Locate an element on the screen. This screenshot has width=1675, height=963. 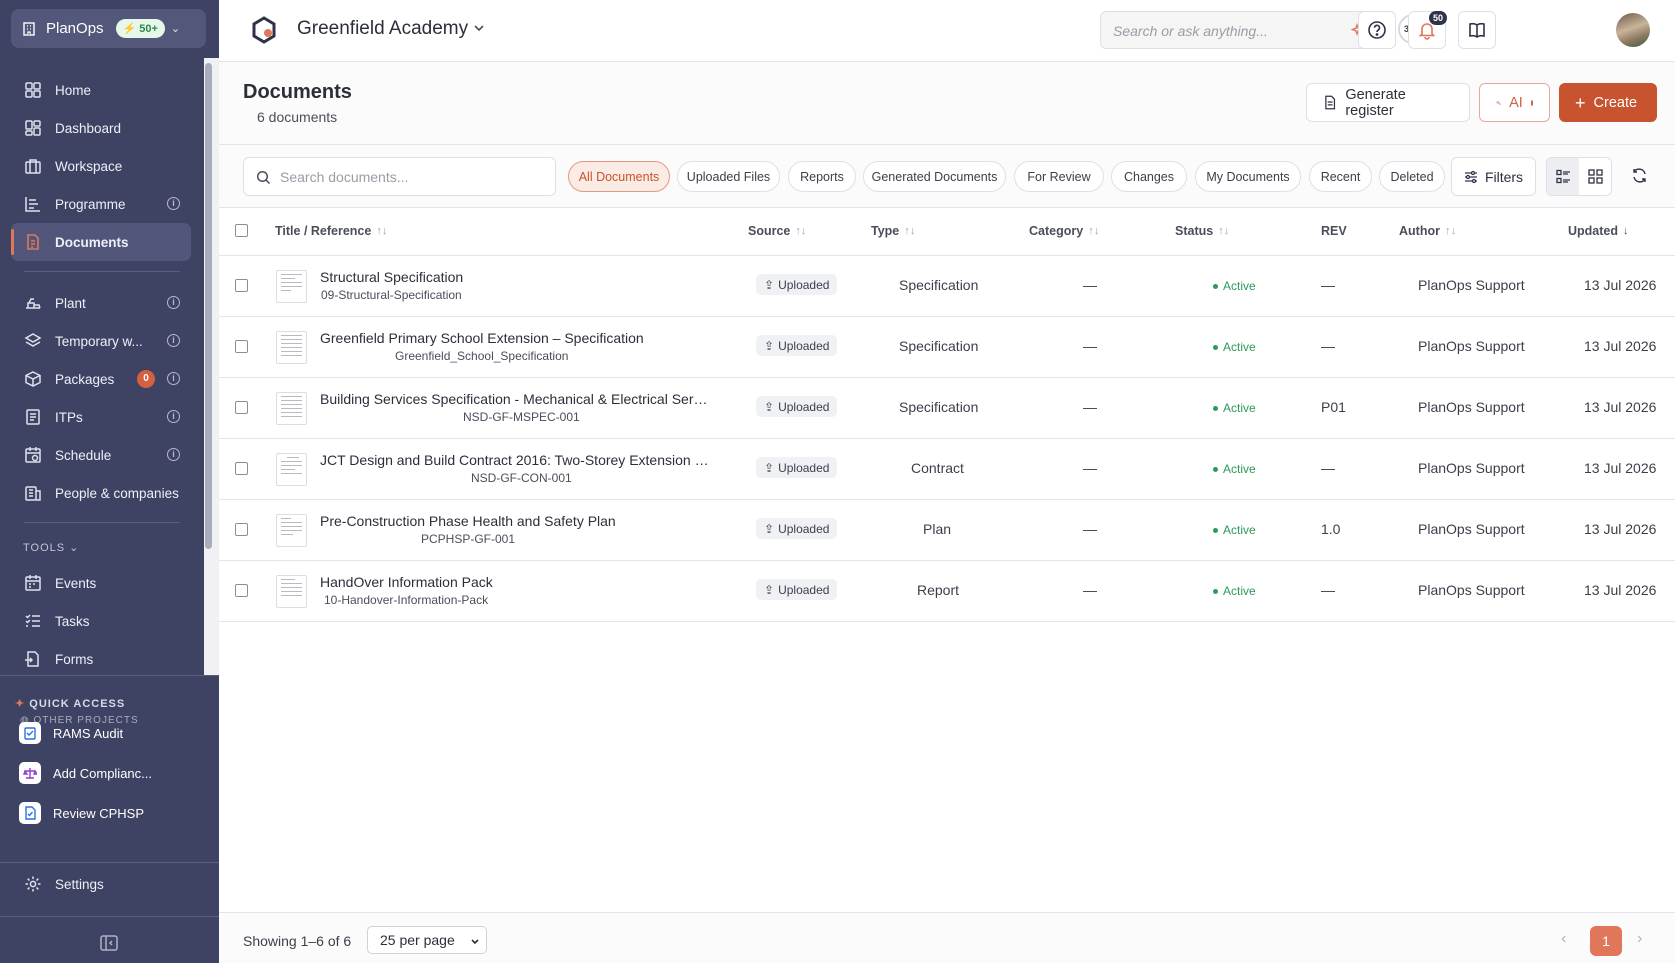
column-label: Source is located at coordinates (769, 231).